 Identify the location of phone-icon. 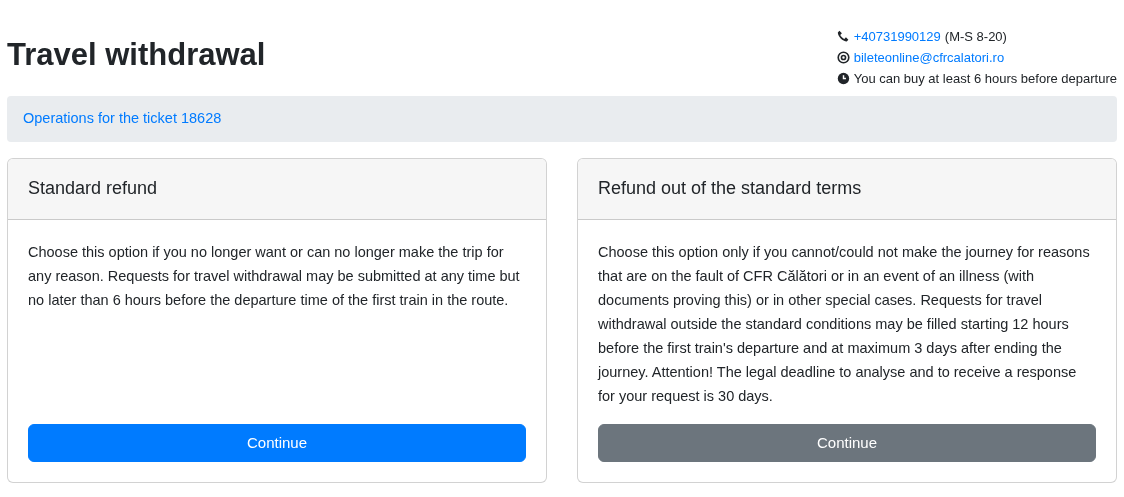
(843, 36).